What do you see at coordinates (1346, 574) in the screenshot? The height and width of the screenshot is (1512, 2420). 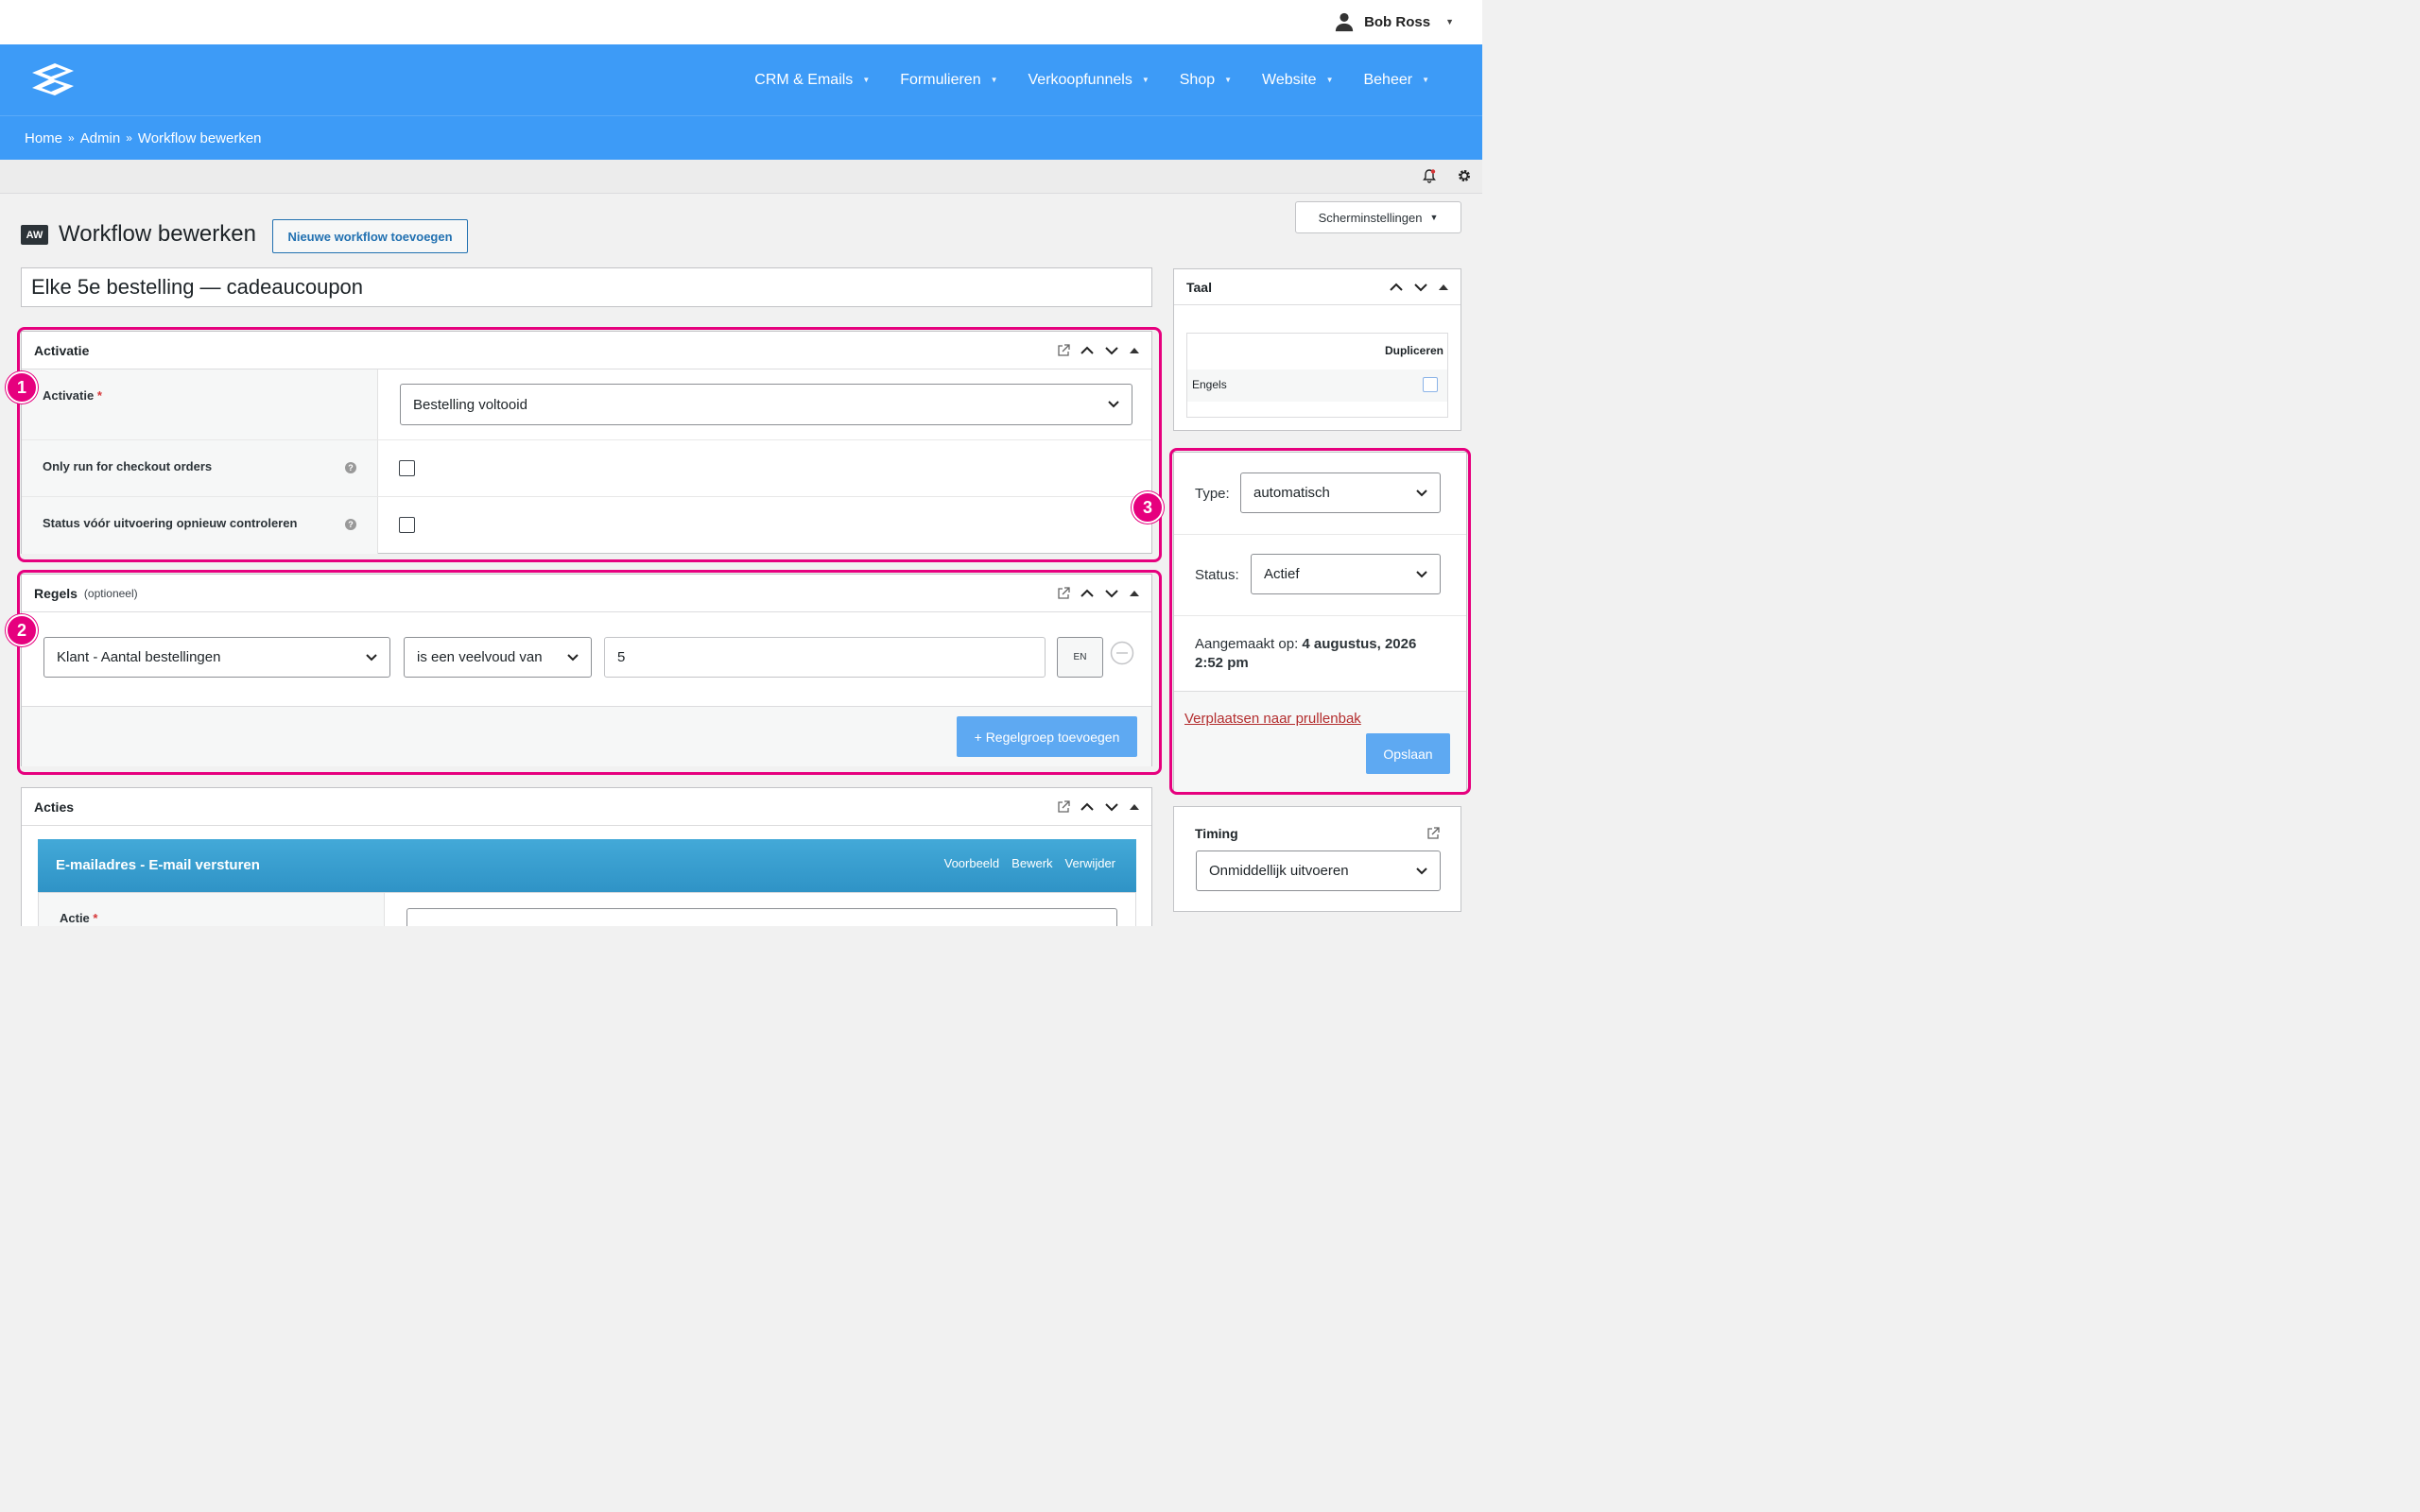 I see `status-select: Actief` at bounding box center [1346, 574].